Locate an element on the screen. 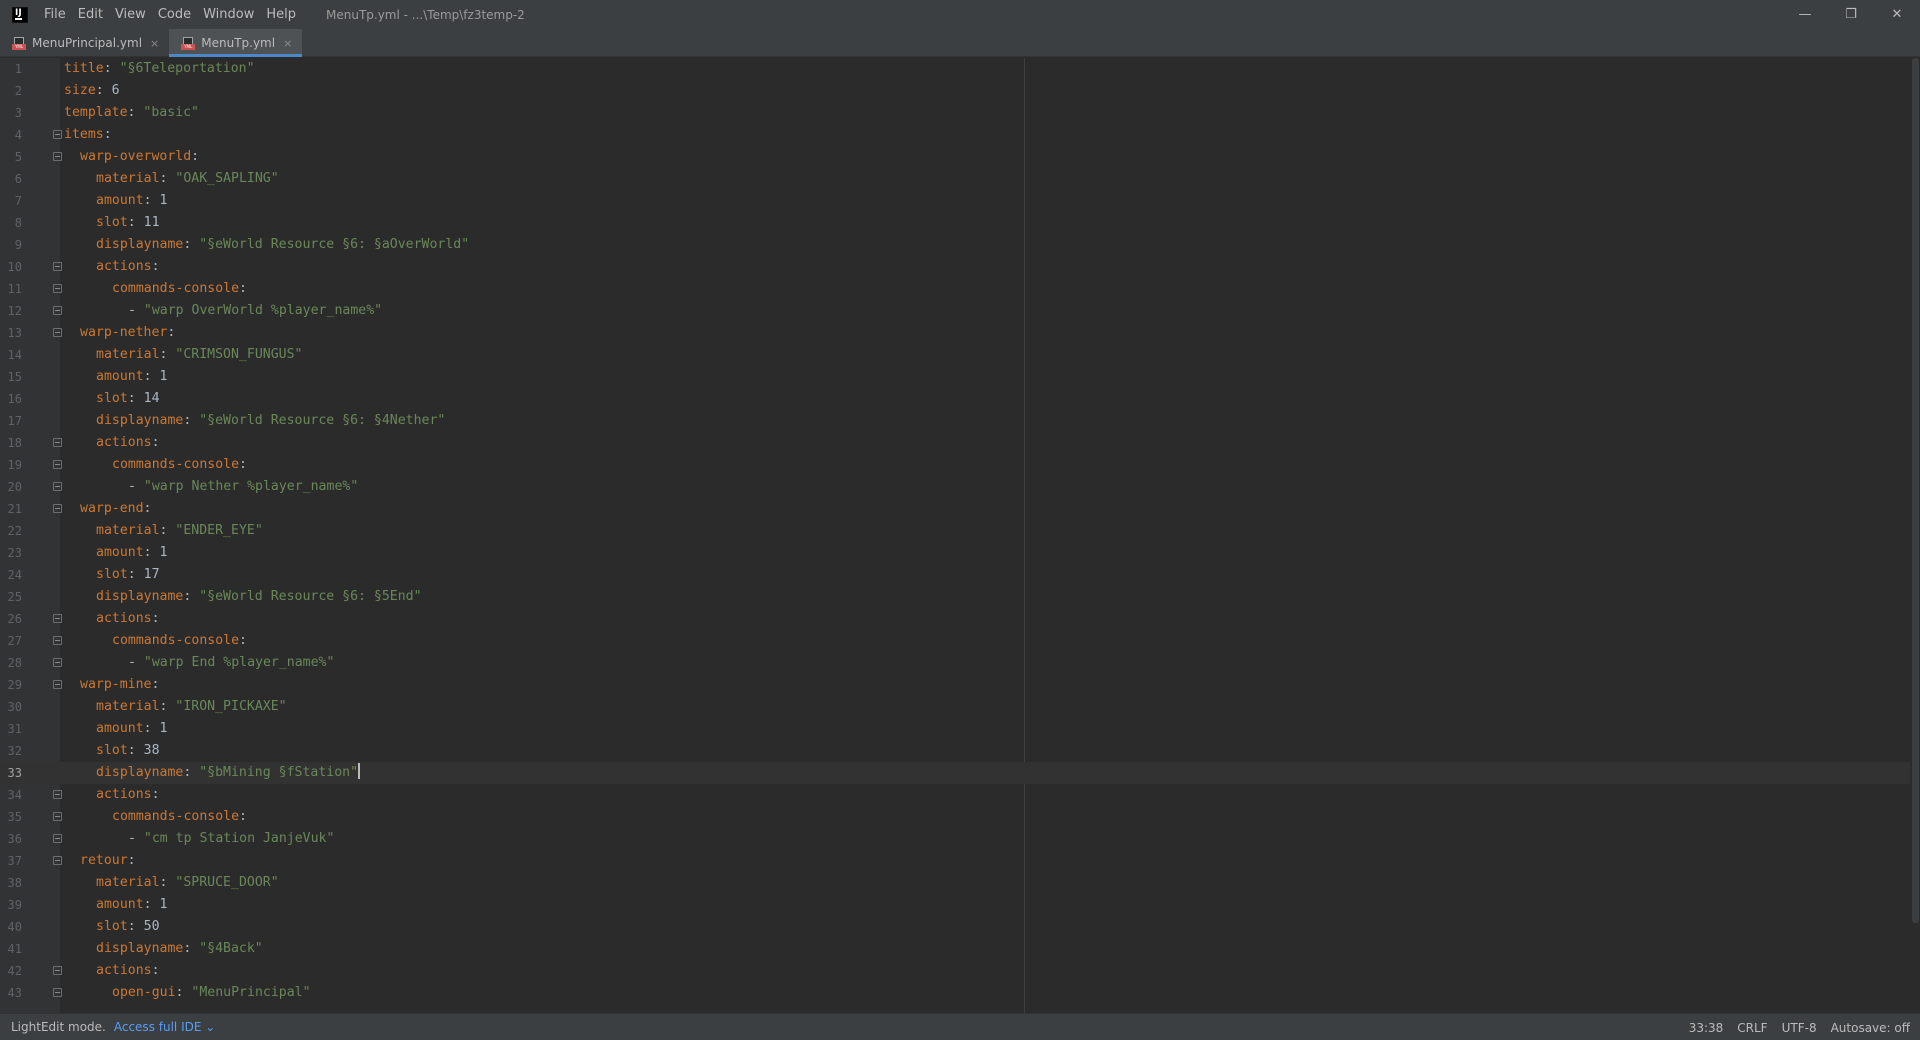  menu-help: Help is located at coordinates (281, 14).